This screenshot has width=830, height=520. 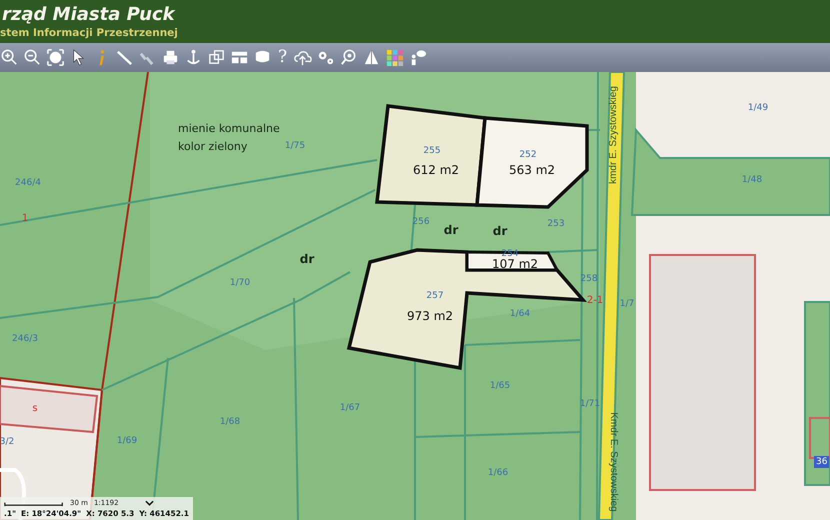 I want to click on parcel-number: 1/64, so click(x=520, y=314).